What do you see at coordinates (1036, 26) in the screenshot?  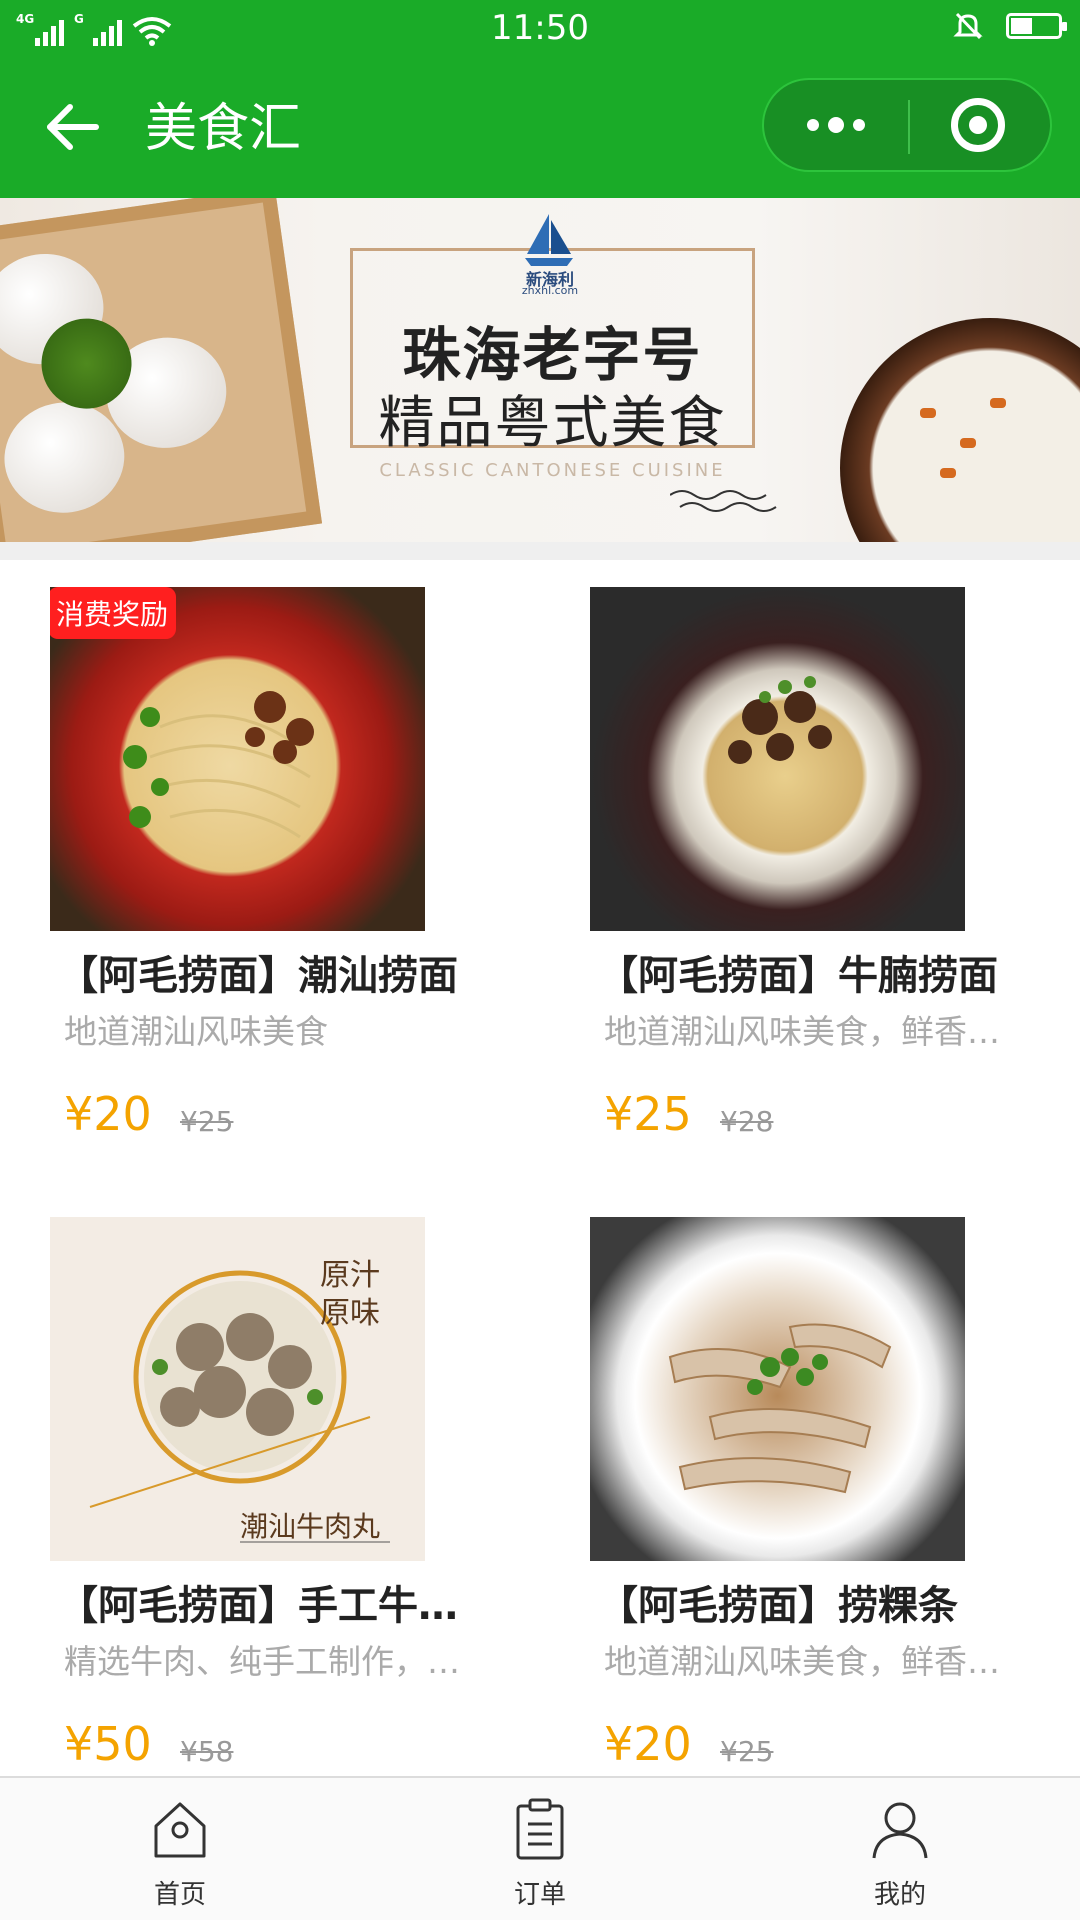 I see `battery-icon` at bounding box center [1036, 26].